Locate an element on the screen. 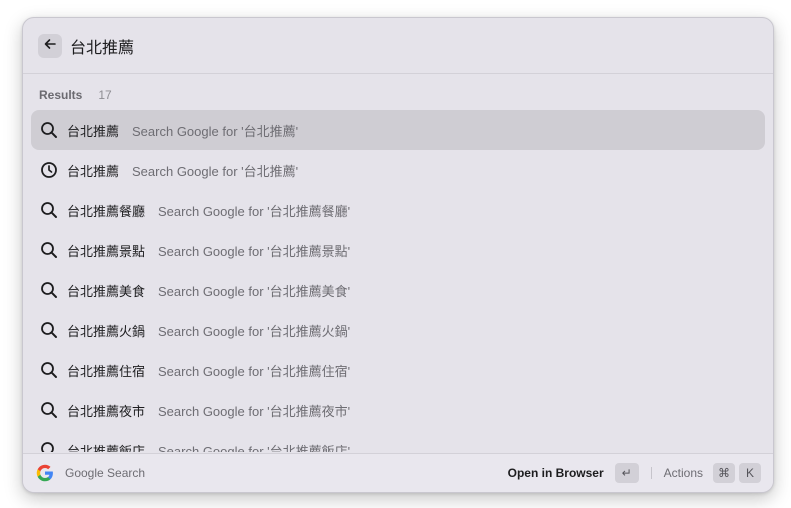  list-item: 台北推薦住宿 Search Google for '台北推薦住宿' is located at coordinates (398, 370).